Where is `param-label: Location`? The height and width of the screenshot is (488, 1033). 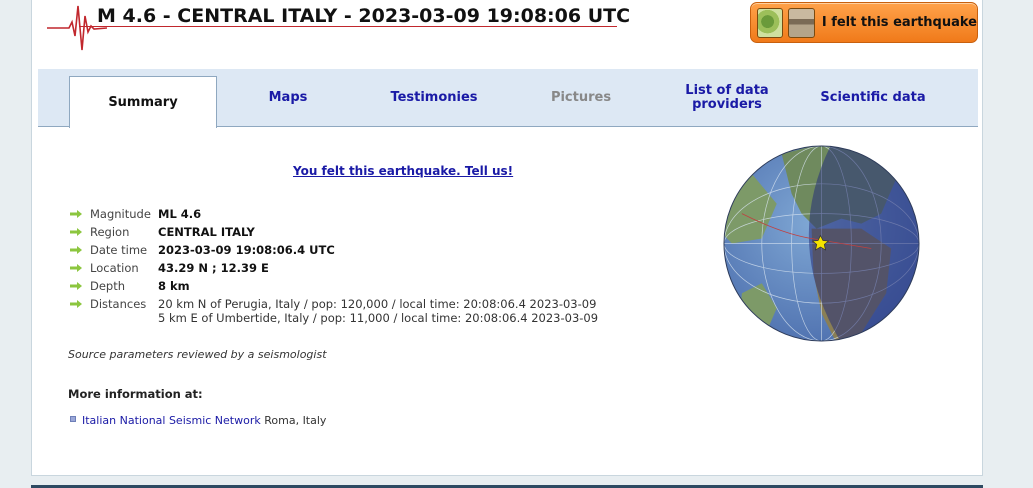
param-label: Location is located at coordinates (114, 268).